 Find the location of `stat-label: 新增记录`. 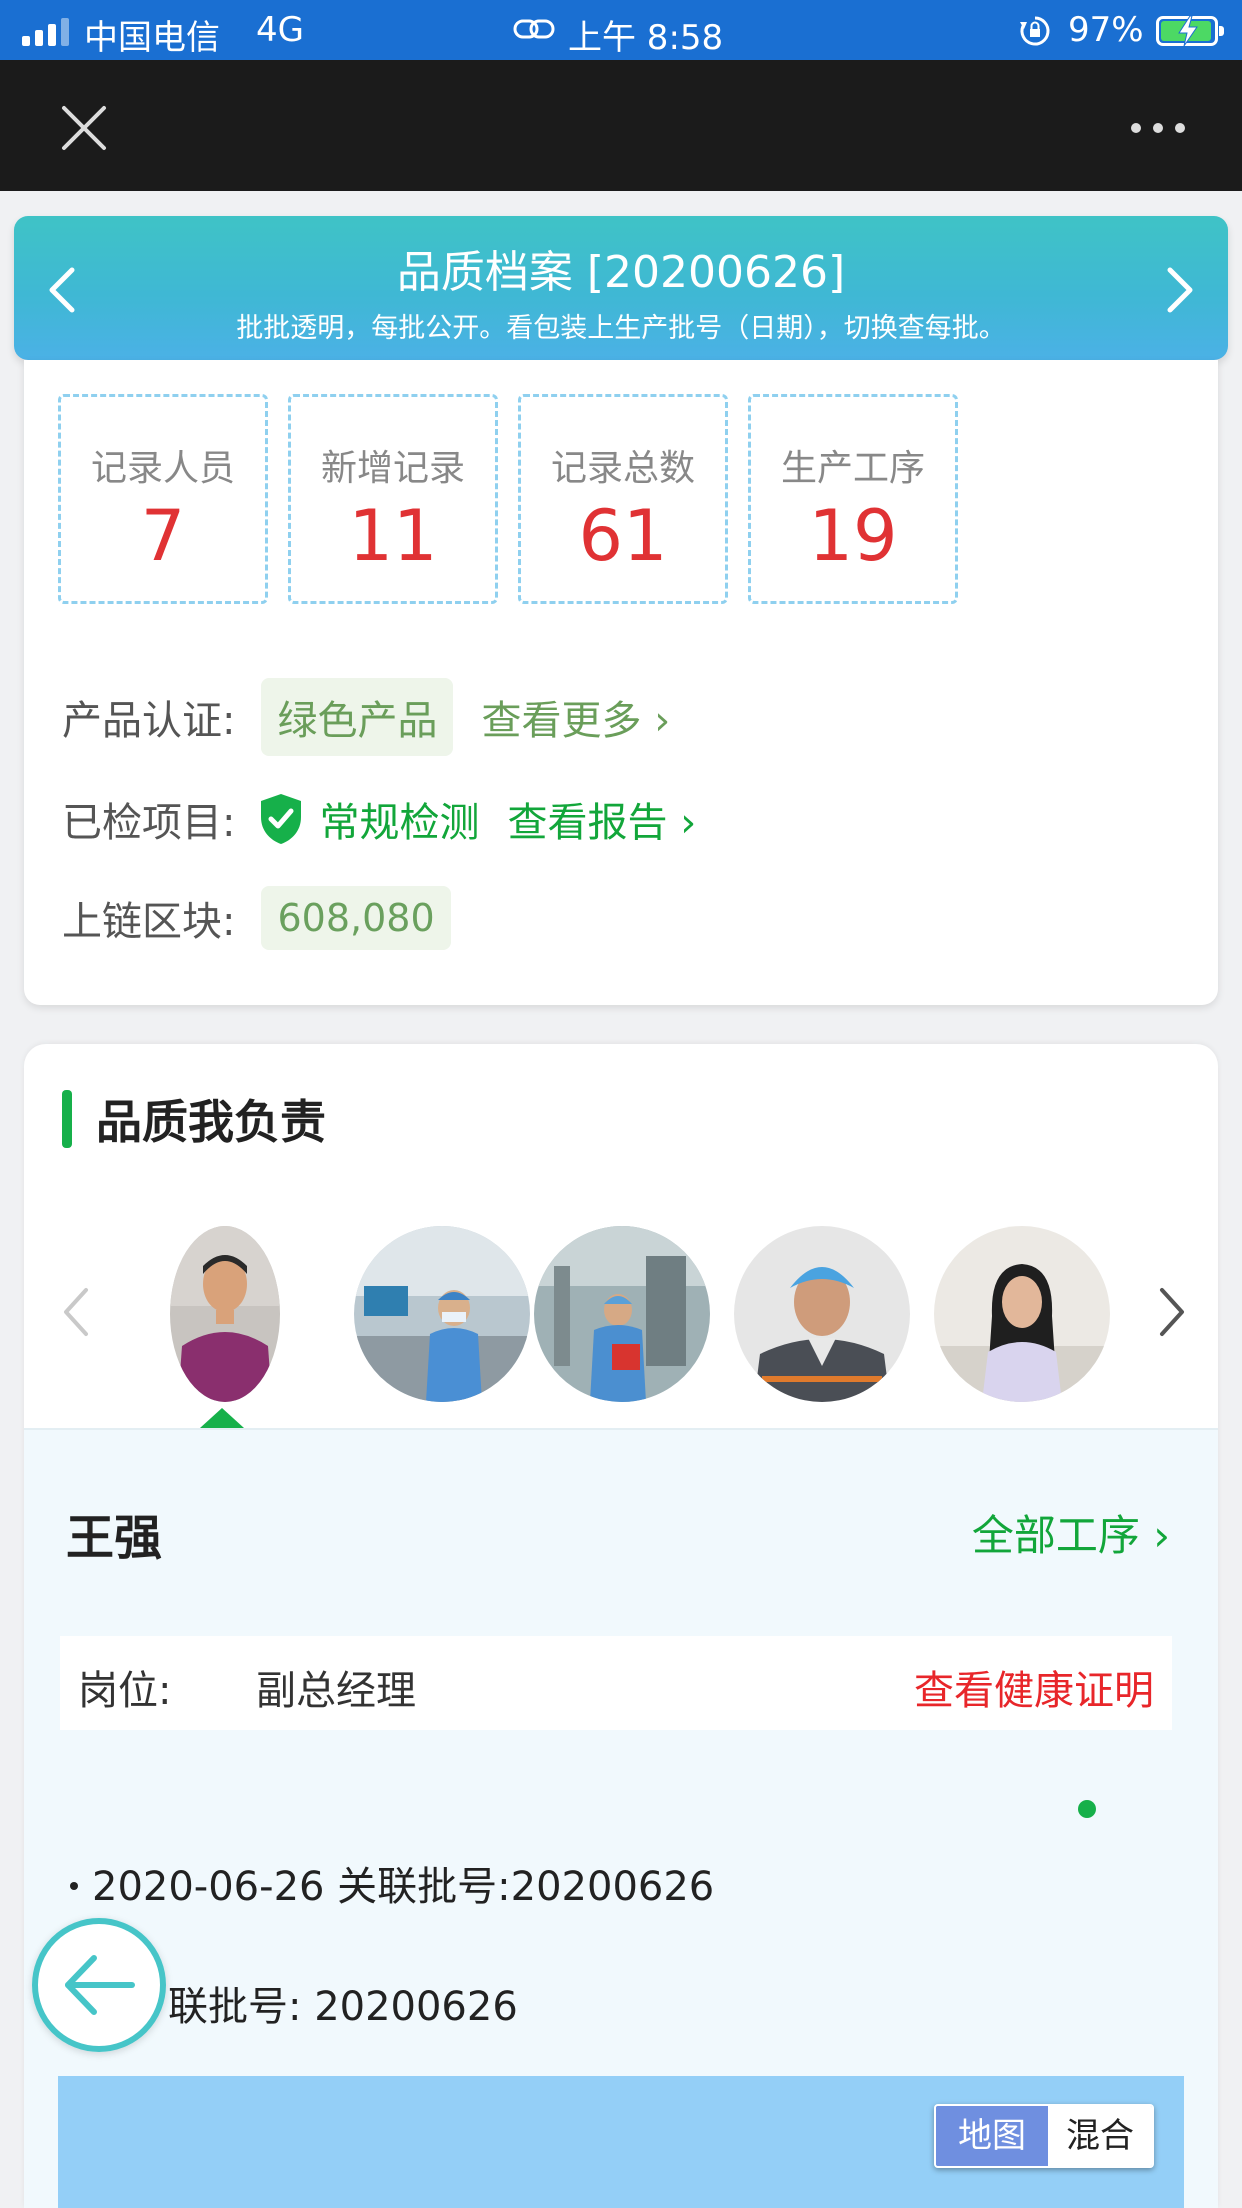

stat-label: 新增记录 is located at coordinates (392, 468).